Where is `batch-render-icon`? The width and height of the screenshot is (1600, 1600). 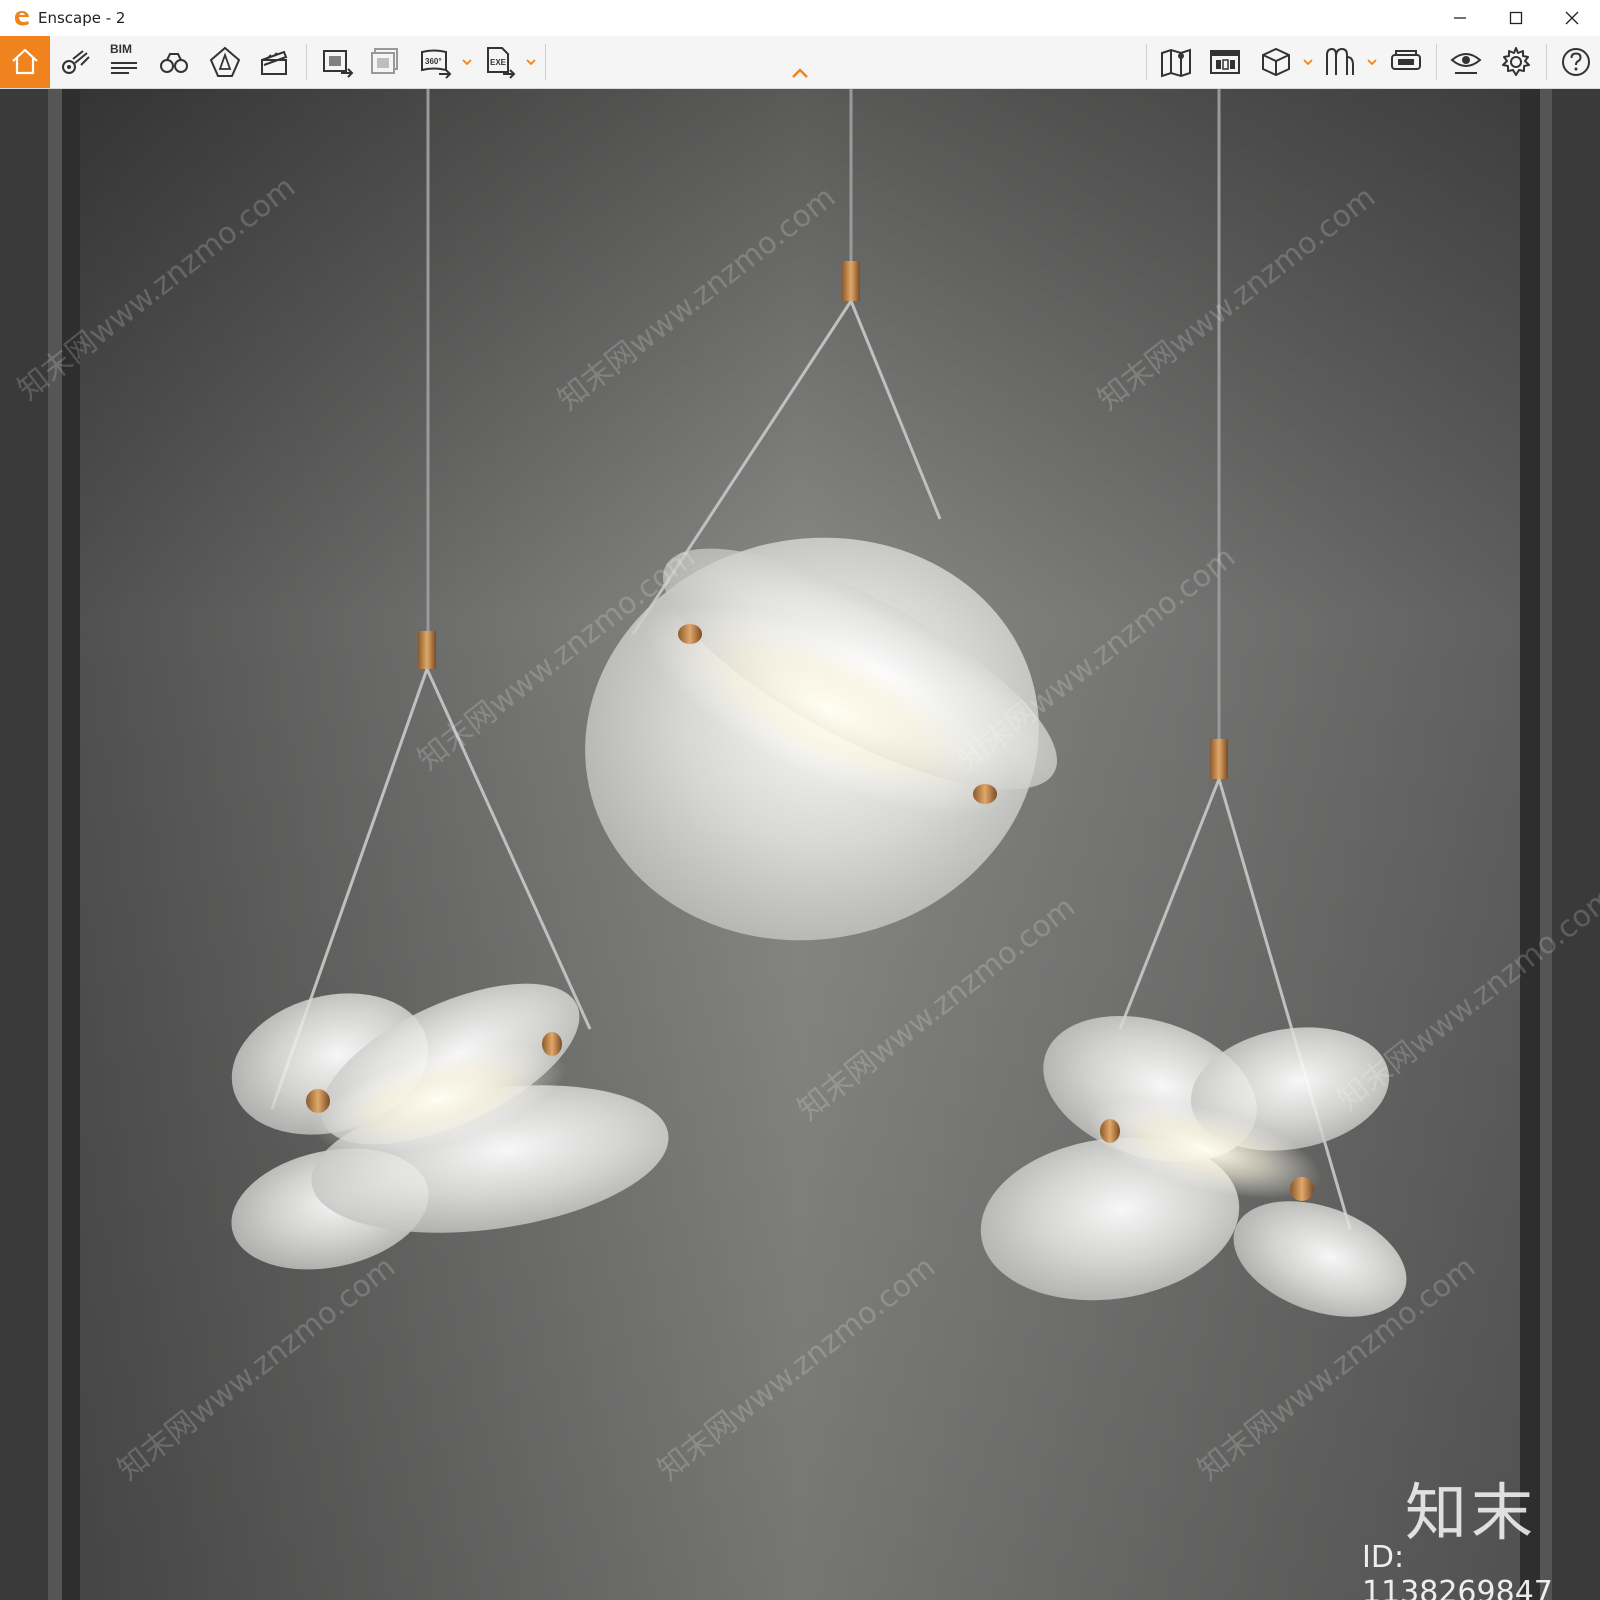
batch-render-icon is located at coordinates (384, 61).